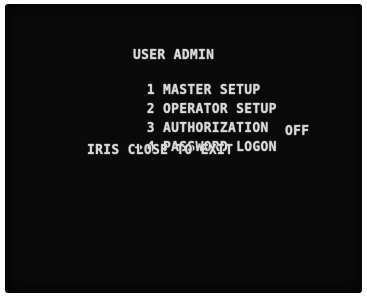 The width and height of the screenshot is (367, 297). Describe the element at coordinates (174, 55) in the screenshot. I see `menu-title: USER ADMIN` at that location.